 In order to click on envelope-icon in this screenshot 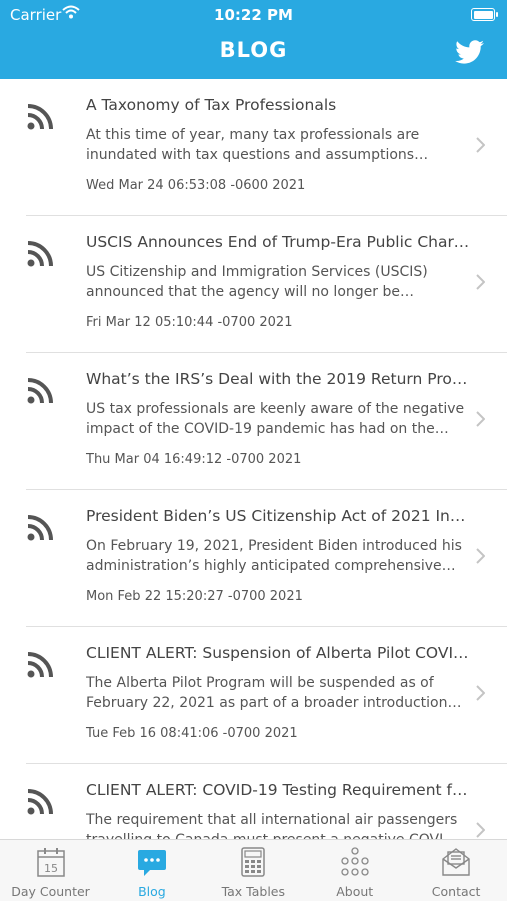, I will do `click(456, 863)`.